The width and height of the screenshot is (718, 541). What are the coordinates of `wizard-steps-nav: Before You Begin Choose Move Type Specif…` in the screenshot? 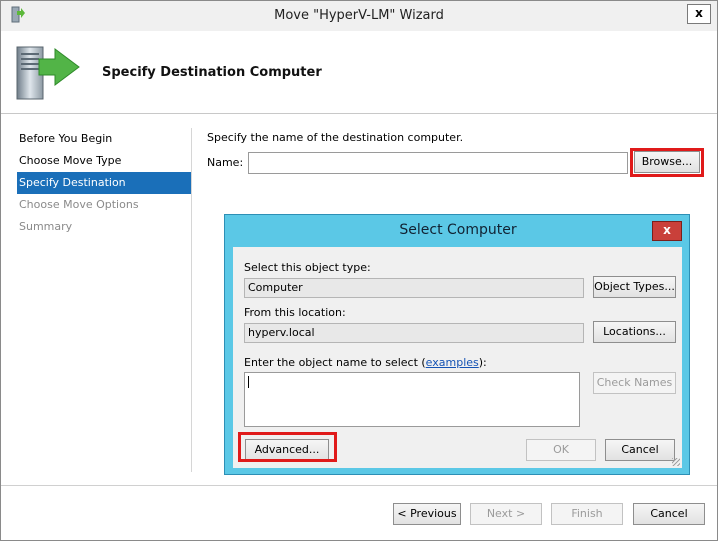 It's located at (104, 183).